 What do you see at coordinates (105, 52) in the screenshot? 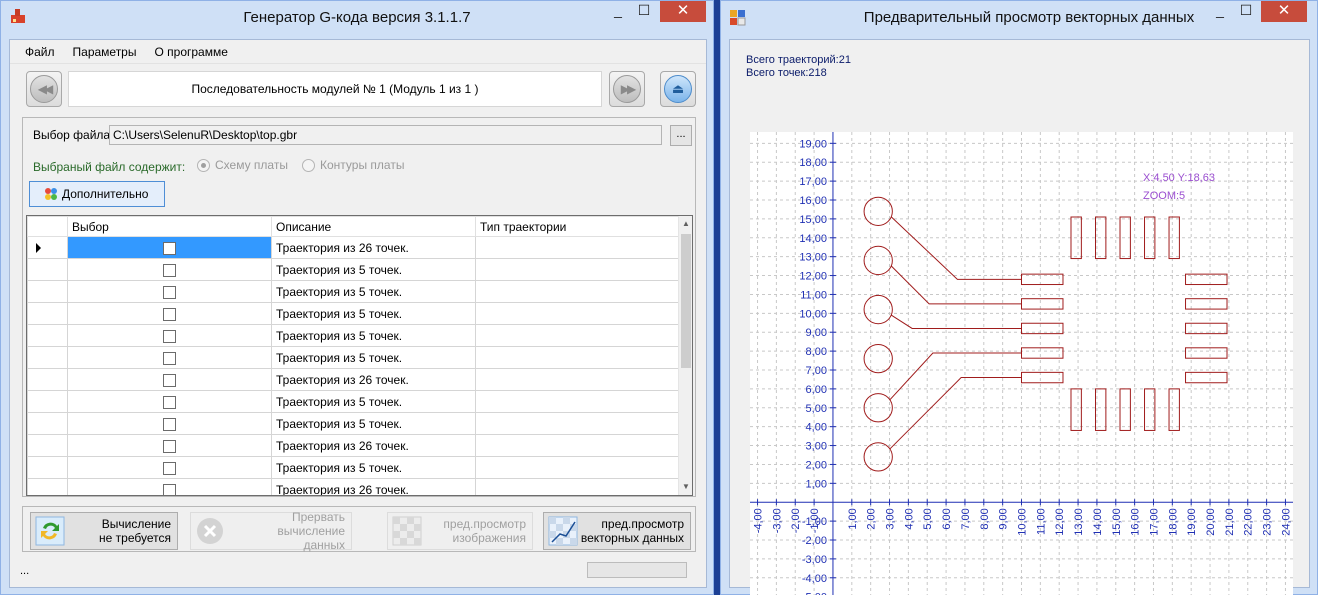
I see `menu-parameters: Параметры` at bounding box center [105, 52].